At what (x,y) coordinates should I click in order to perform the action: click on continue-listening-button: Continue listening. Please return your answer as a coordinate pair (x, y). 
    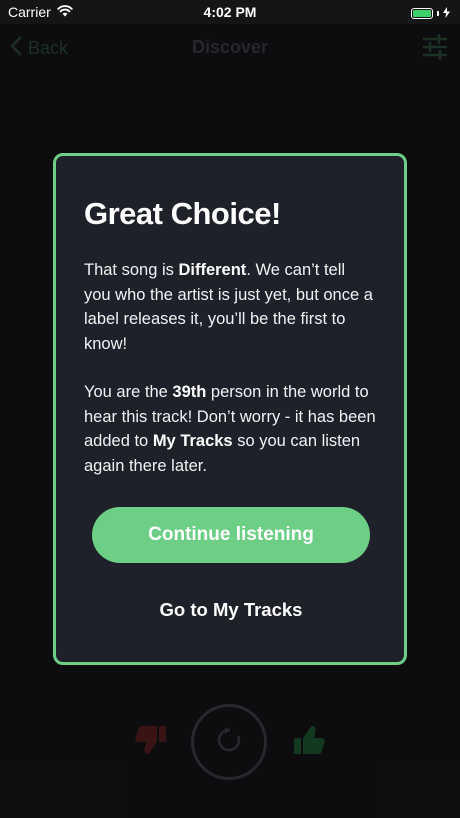
    Looking at the image, I should click on (231, 535).